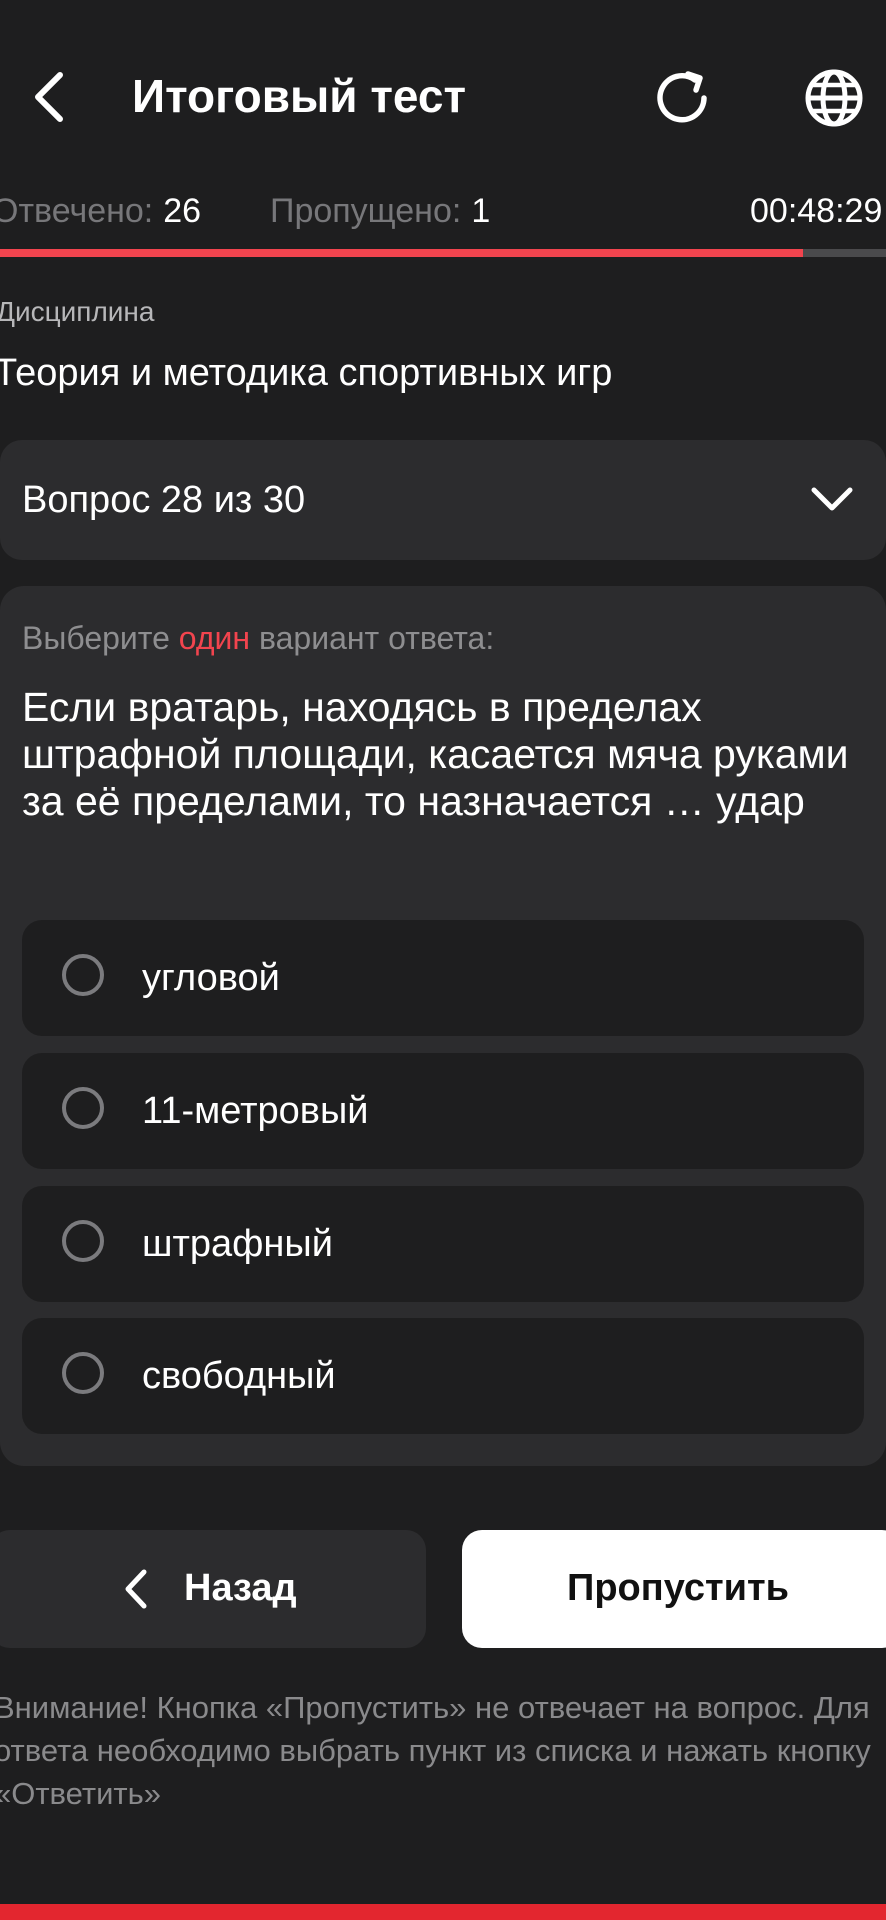 The height and width of the screenshot is (1920, 886). I want to click on answer-option: 11-метровый, so click(443, 1111).